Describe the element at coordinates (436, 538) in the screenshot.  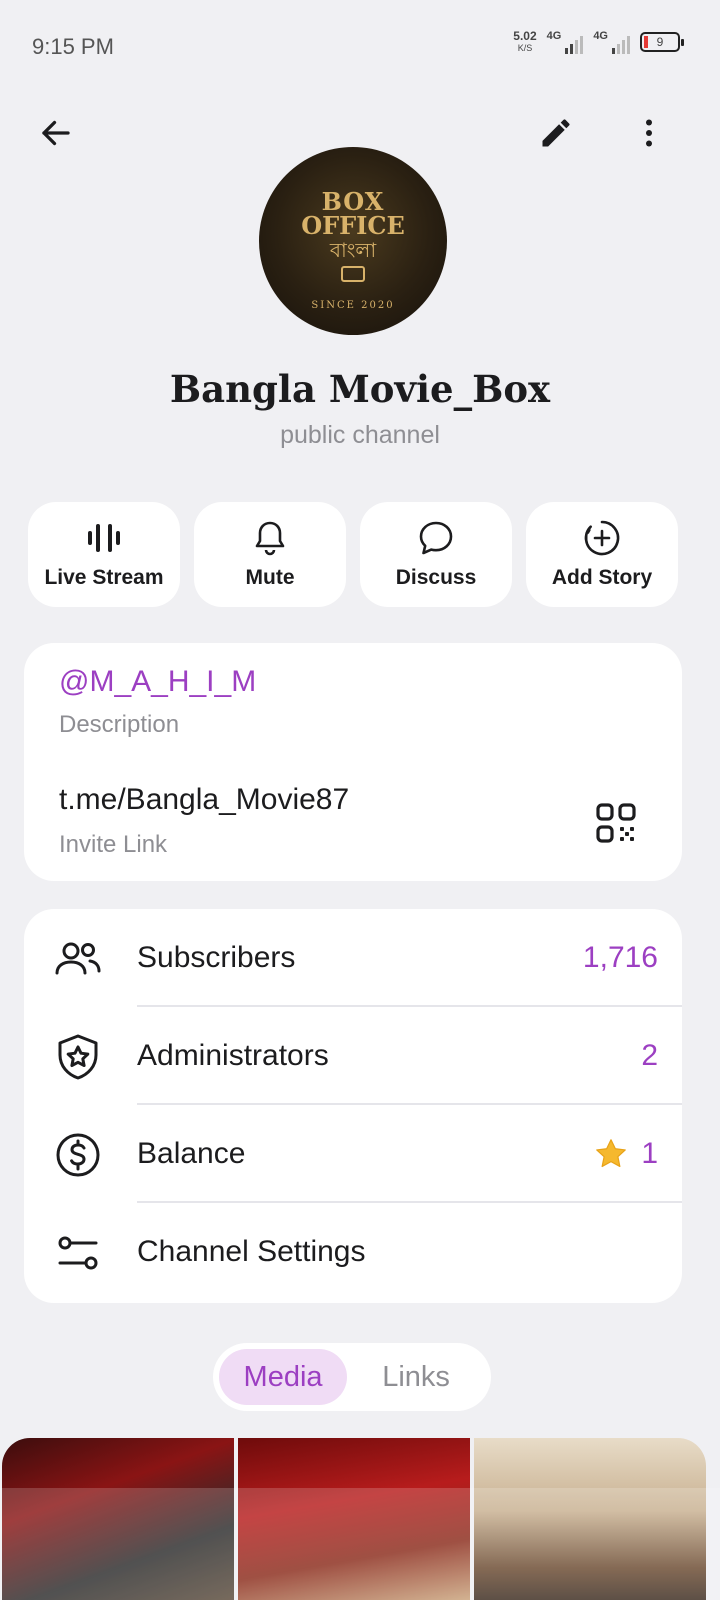
I see `chat-bubble-icon` at that location.